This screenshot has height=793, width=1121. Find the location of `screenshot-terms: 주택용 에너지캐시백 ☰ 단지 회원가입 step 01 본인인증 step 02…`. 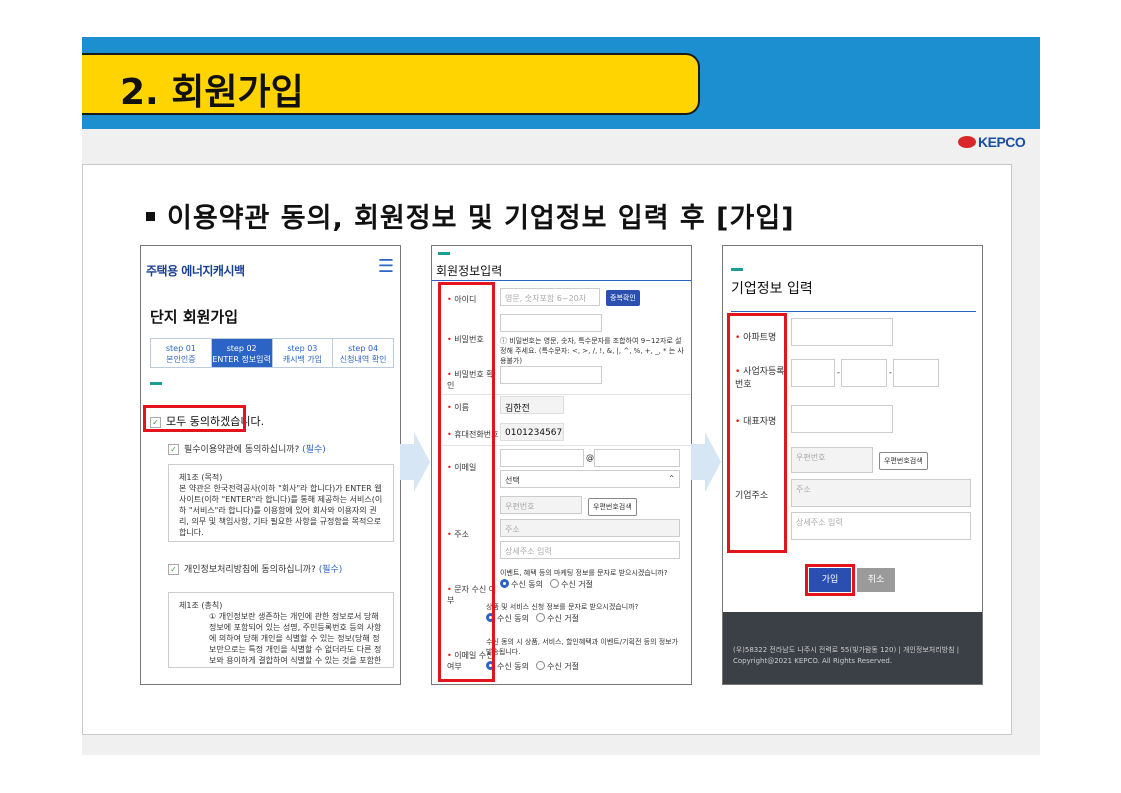

screenshot-terms: 주택용 에너지캐시백 ☰ 단지 회원가입 step 01 본인인증 step 02… is located at coordinates (270, 465).